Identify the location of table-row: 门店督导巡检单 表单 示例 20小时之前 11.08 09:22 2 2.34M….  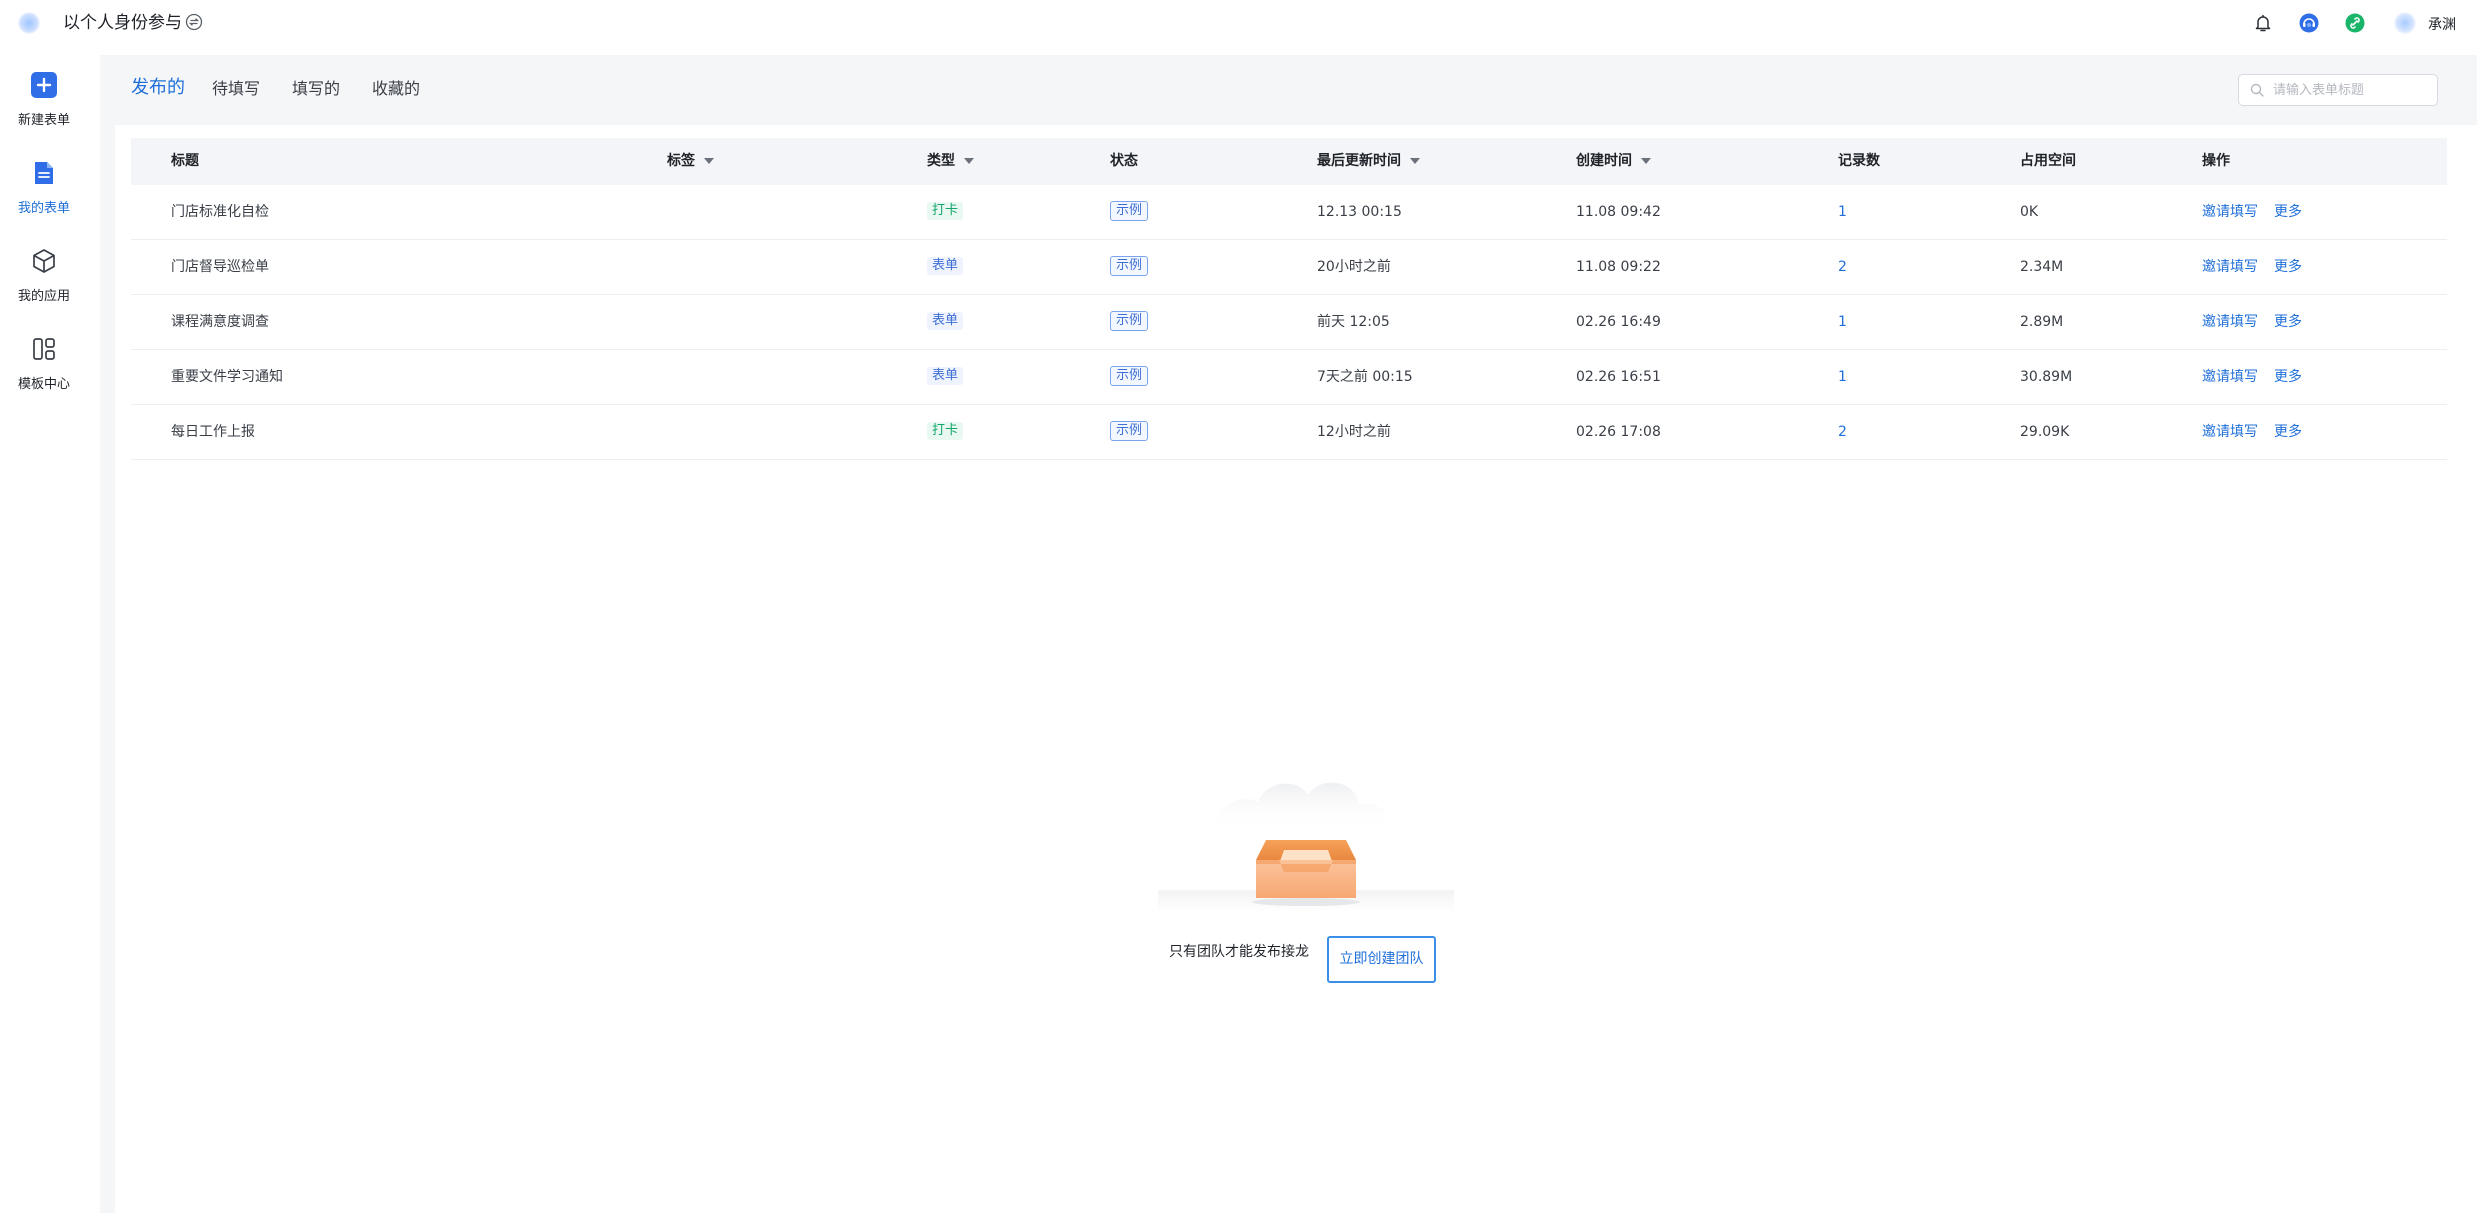
(1289, 267).